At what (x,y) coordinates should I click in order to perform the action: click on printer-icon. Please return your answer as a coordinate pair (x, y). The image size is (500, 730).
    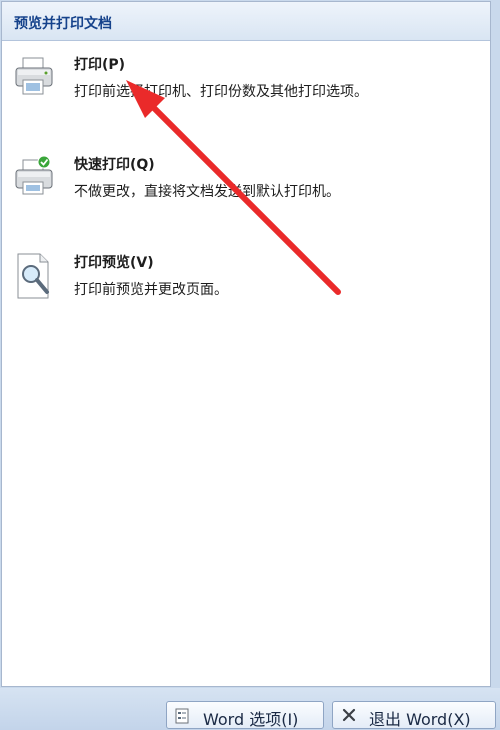
    Looking at the image, I should click on (34, 76).